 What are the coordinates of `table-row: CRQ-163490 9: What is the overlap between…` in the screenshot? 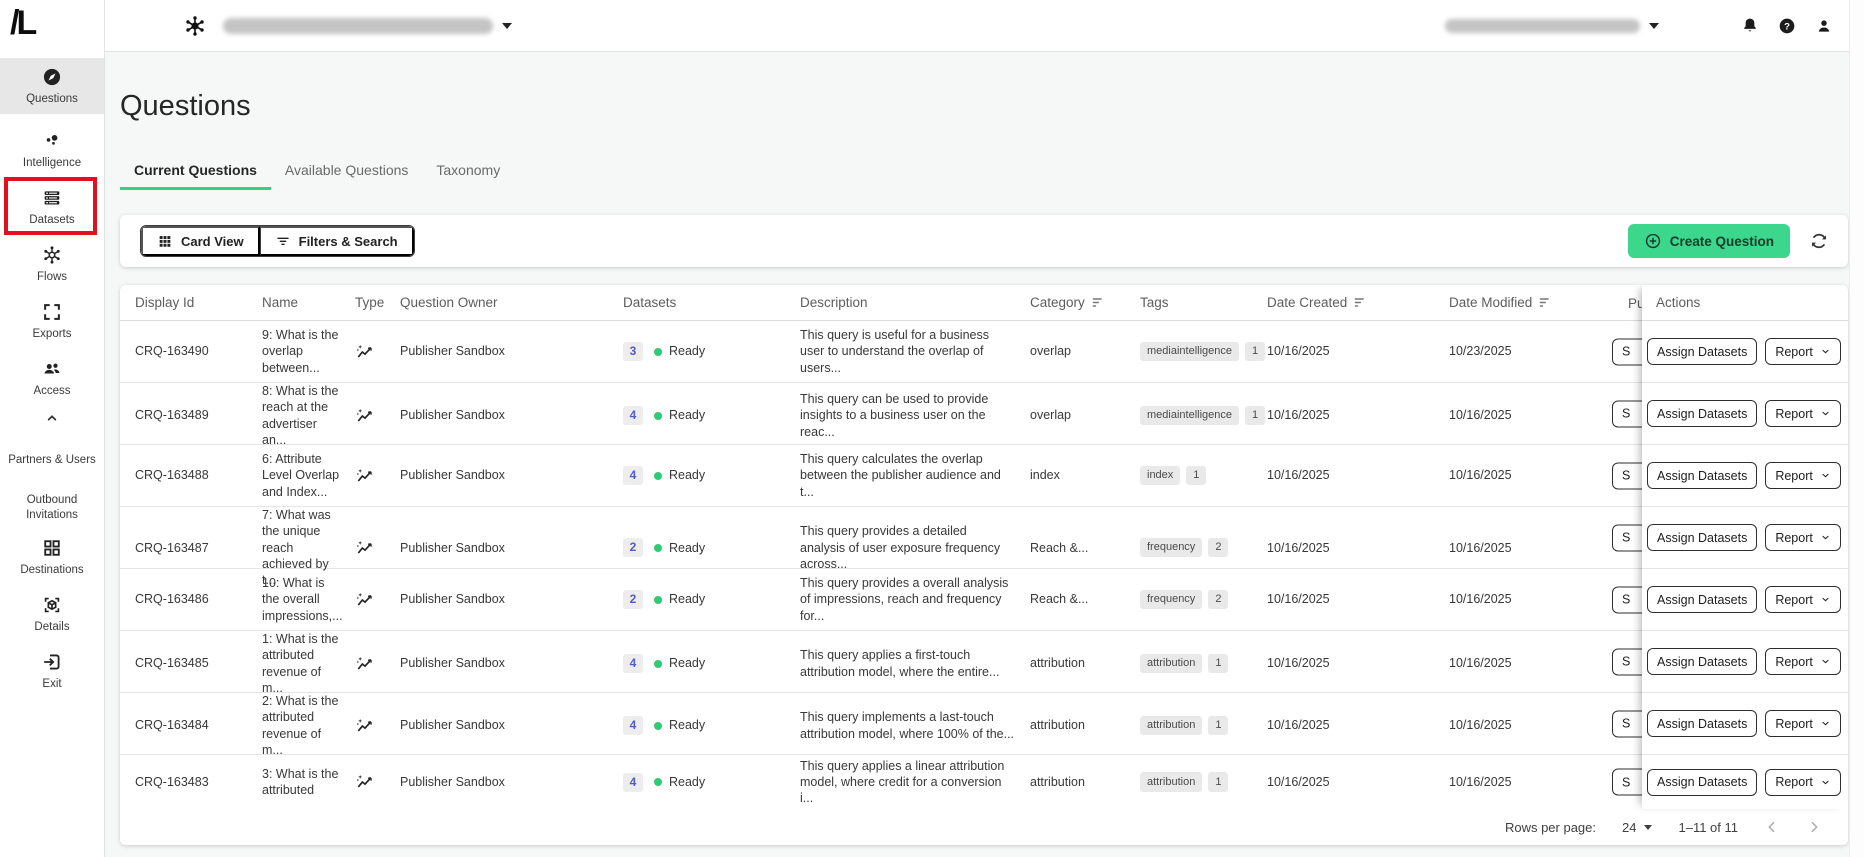 It's located at (984, 352).